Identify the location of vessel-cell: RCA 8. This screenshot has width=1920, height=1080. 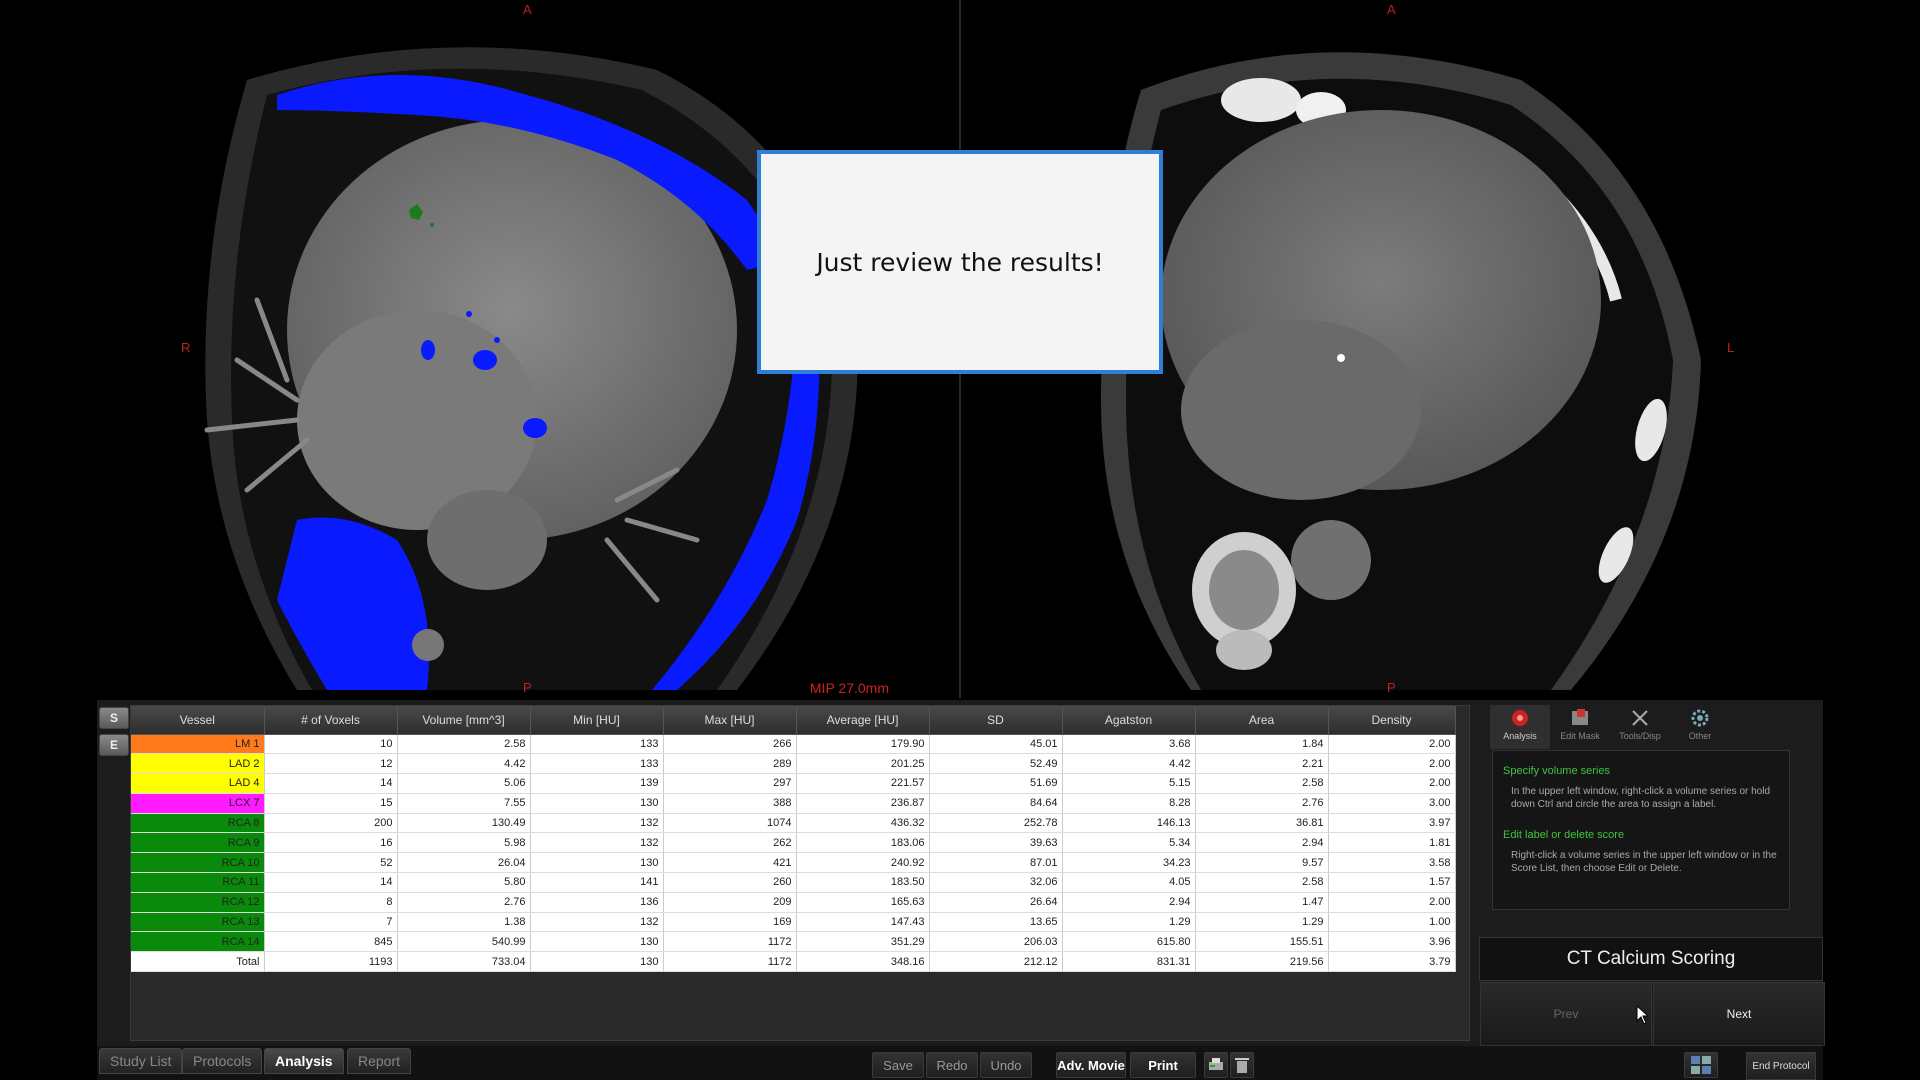
(198, 823).